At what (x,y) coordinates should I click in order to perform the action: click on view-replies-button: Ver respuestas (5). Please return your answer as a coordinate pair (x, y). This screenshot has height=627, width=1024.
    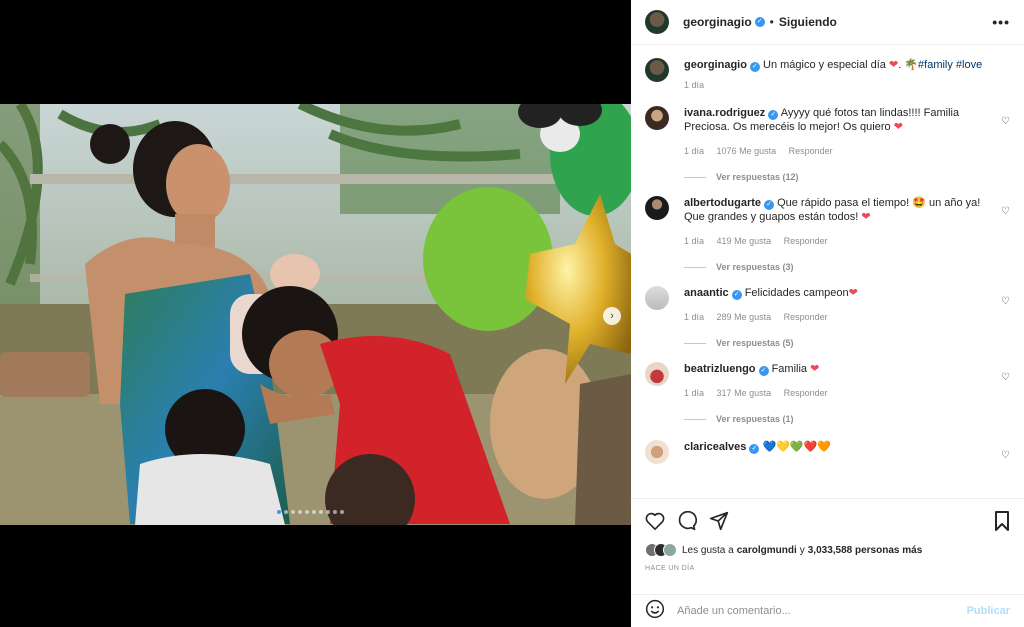
    Looking at the image, I should click on (834, 343).